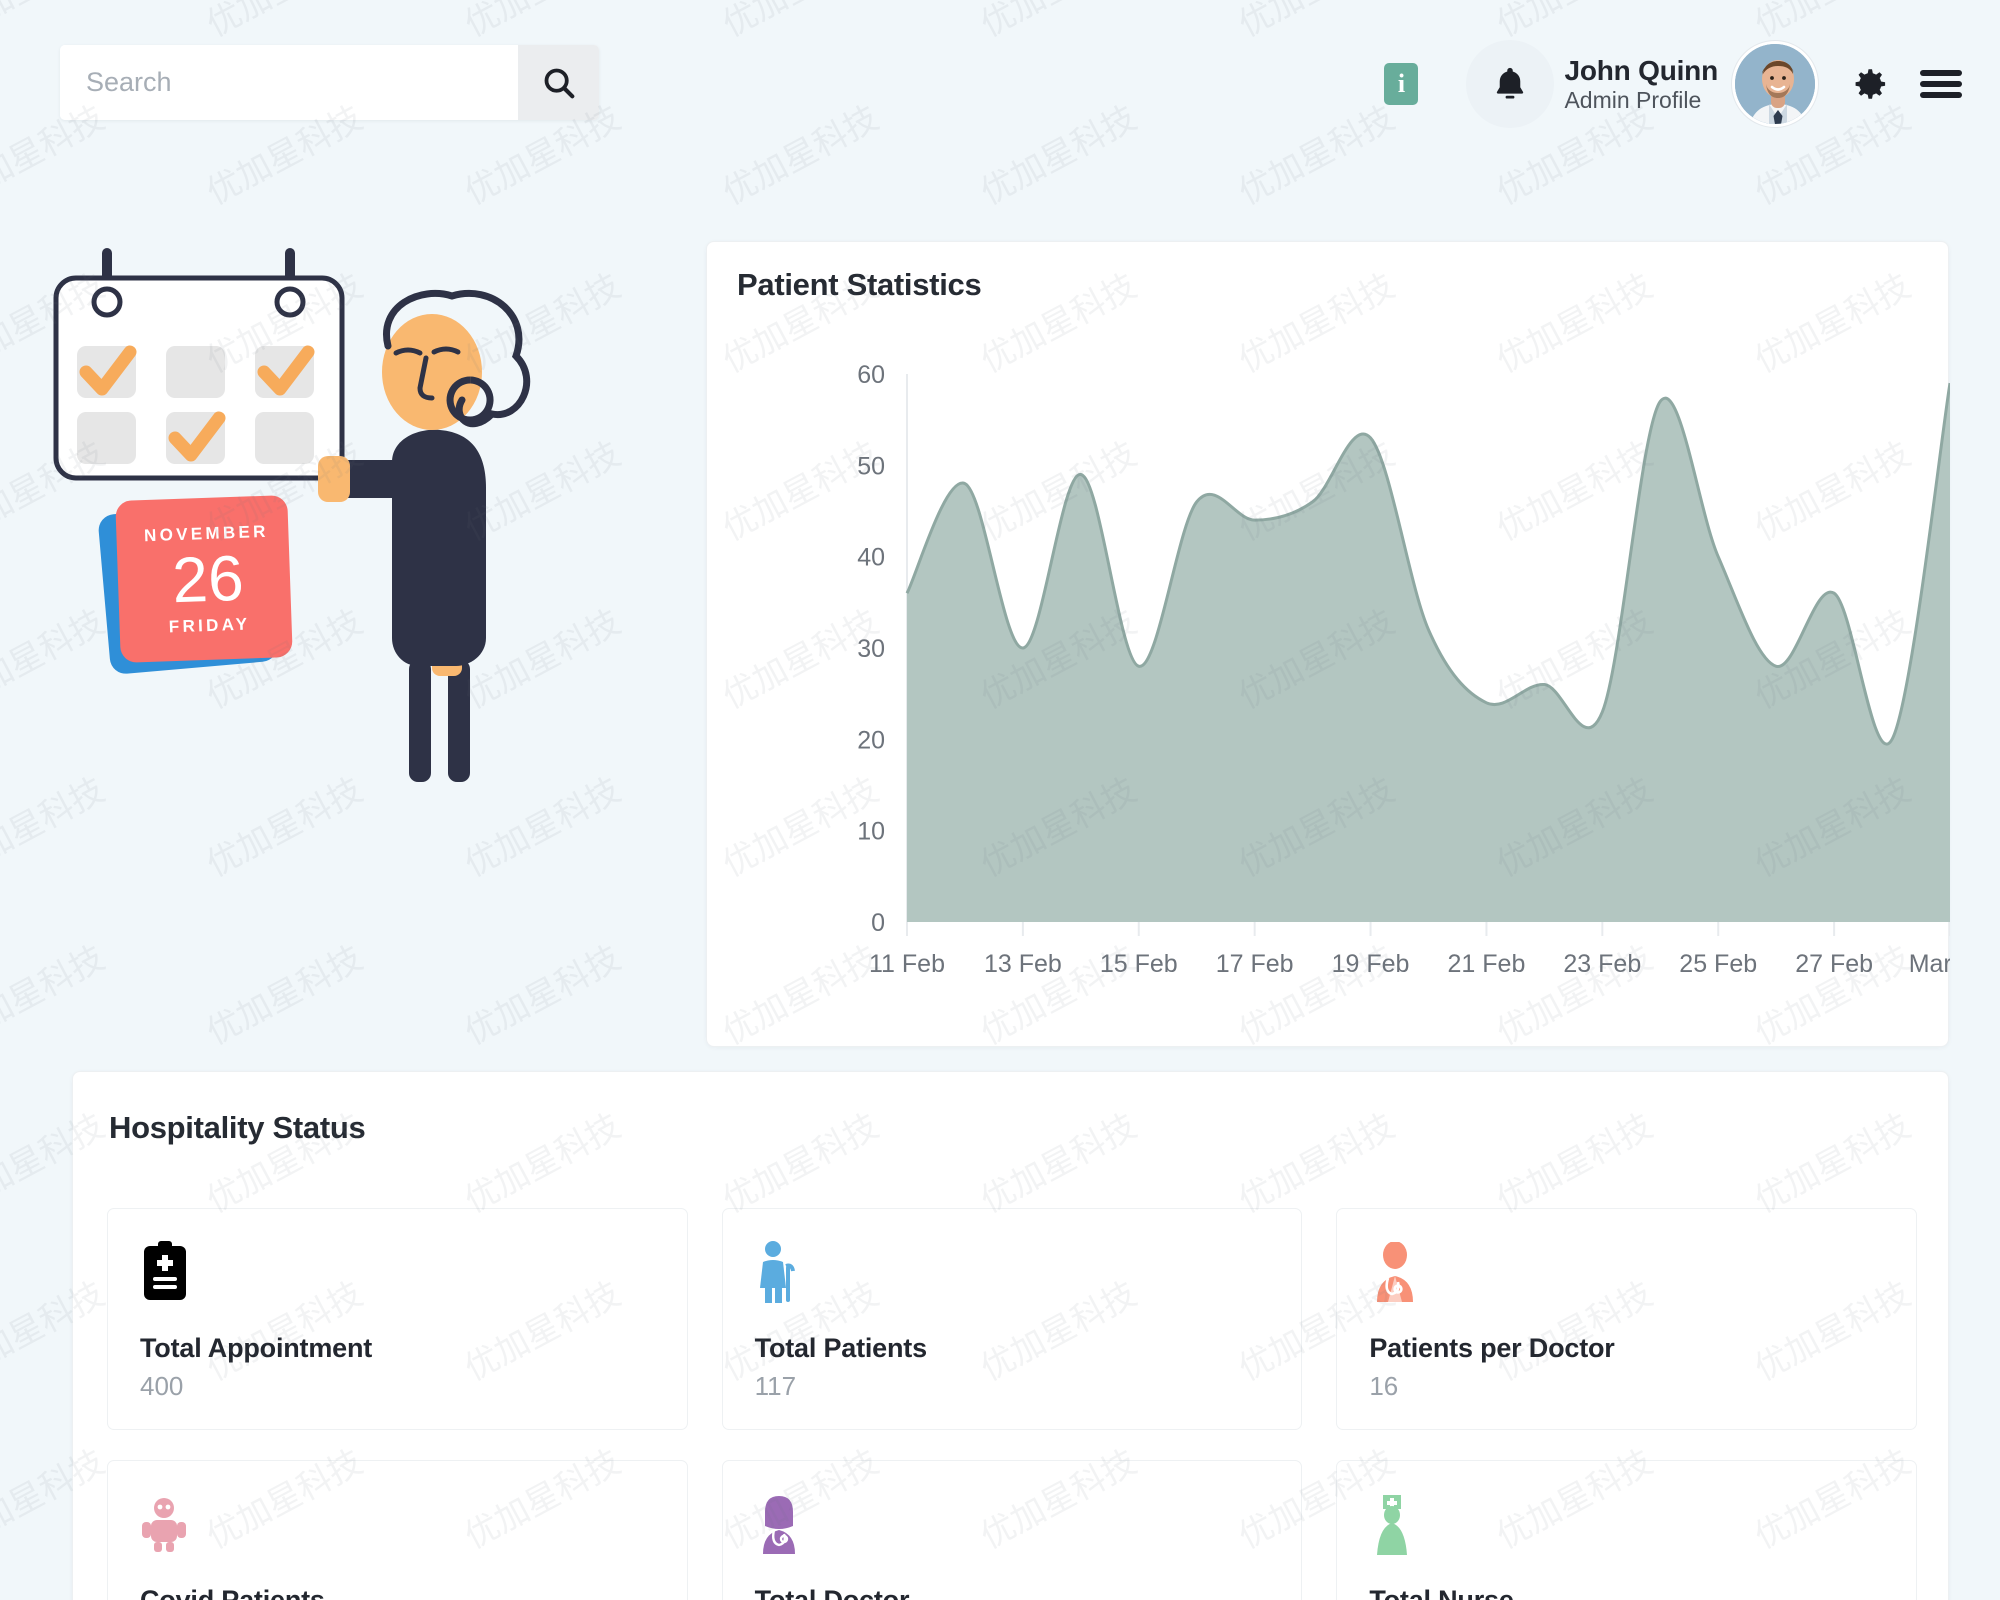 This screenshot has width=2000, height=1600. Describe the element at coordinates (209, 625) in the screenshot. I see `date-card-weekday: FRIDAY` at that location.